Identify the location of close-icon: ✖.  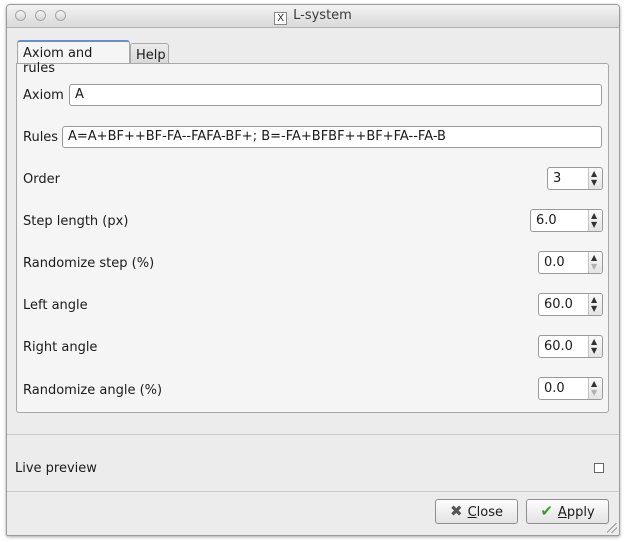
(456, 511).